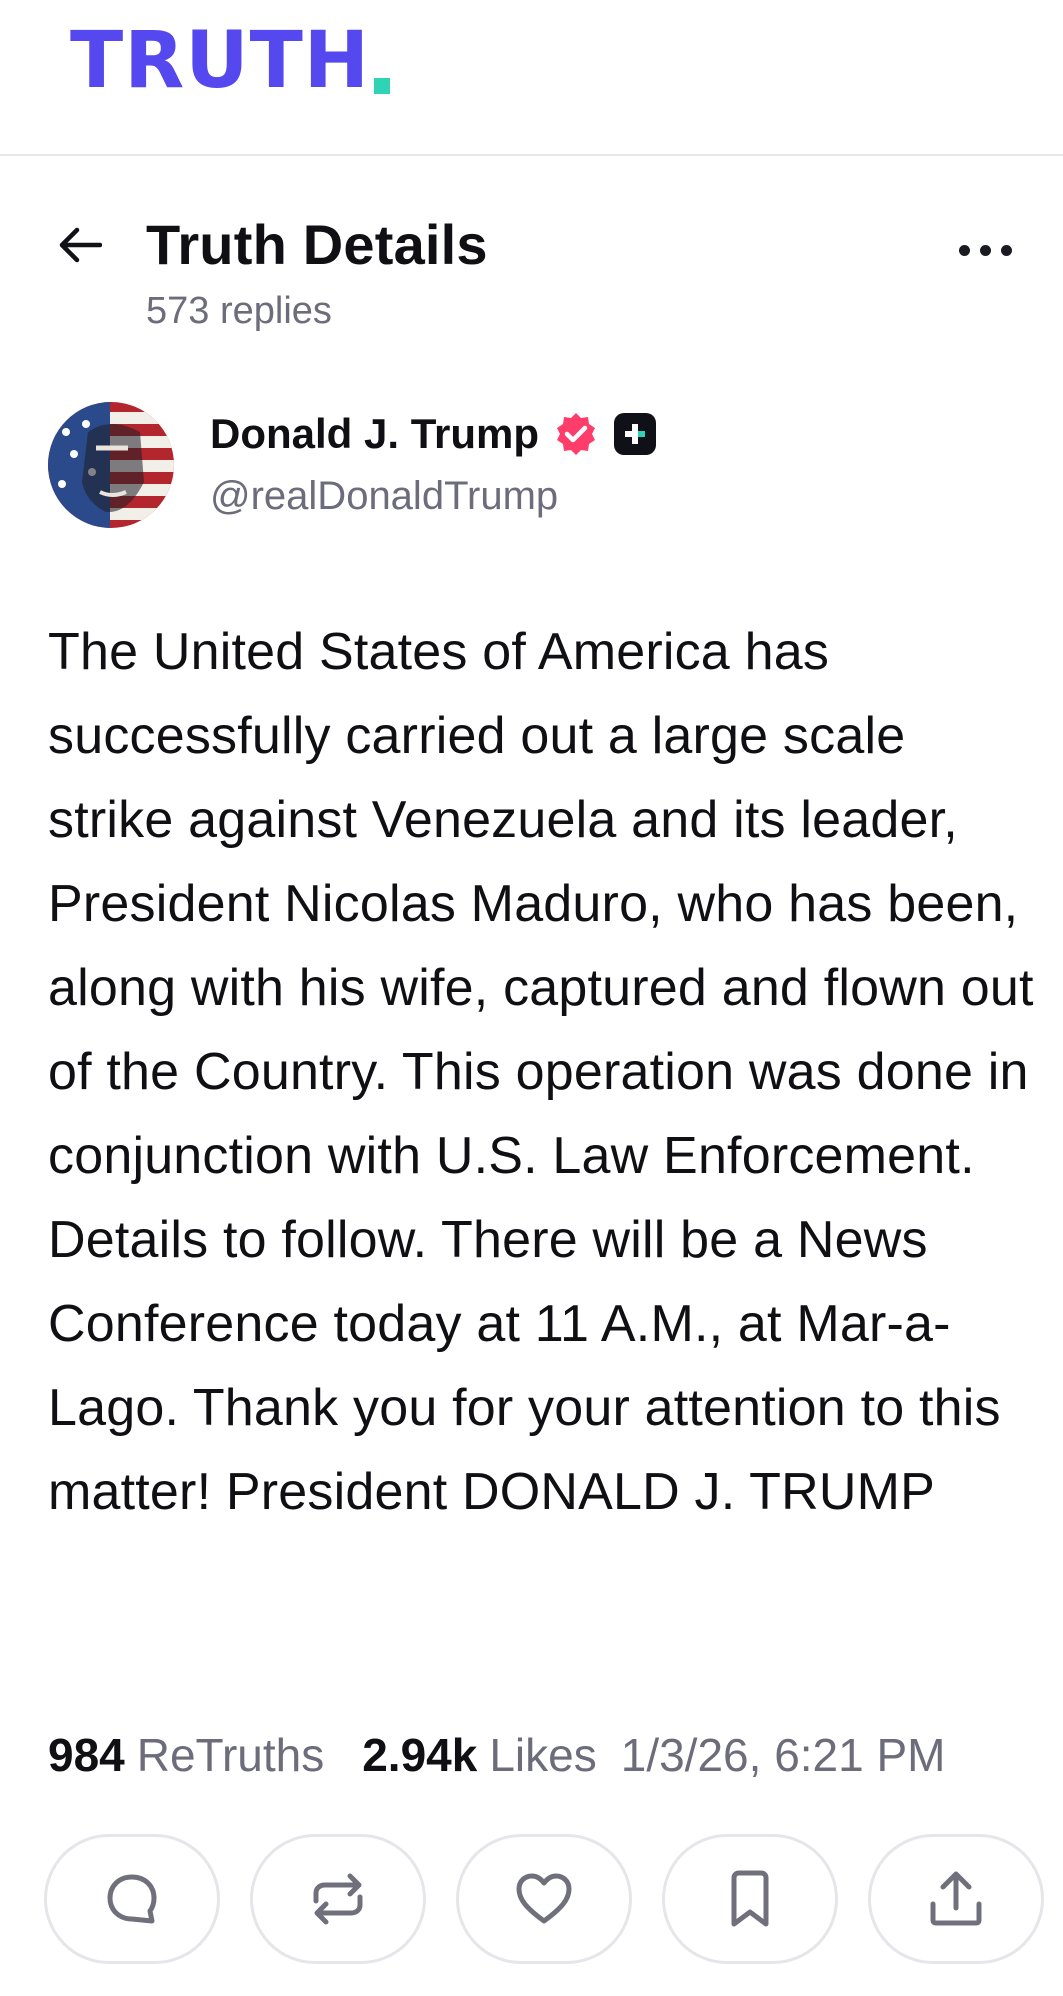 Image resolution: width=1063 pixels, height=1996 pixels. Describe the element at coordinates (576, 434) in the screenshot. I see `verified-badge-icon` at that location.